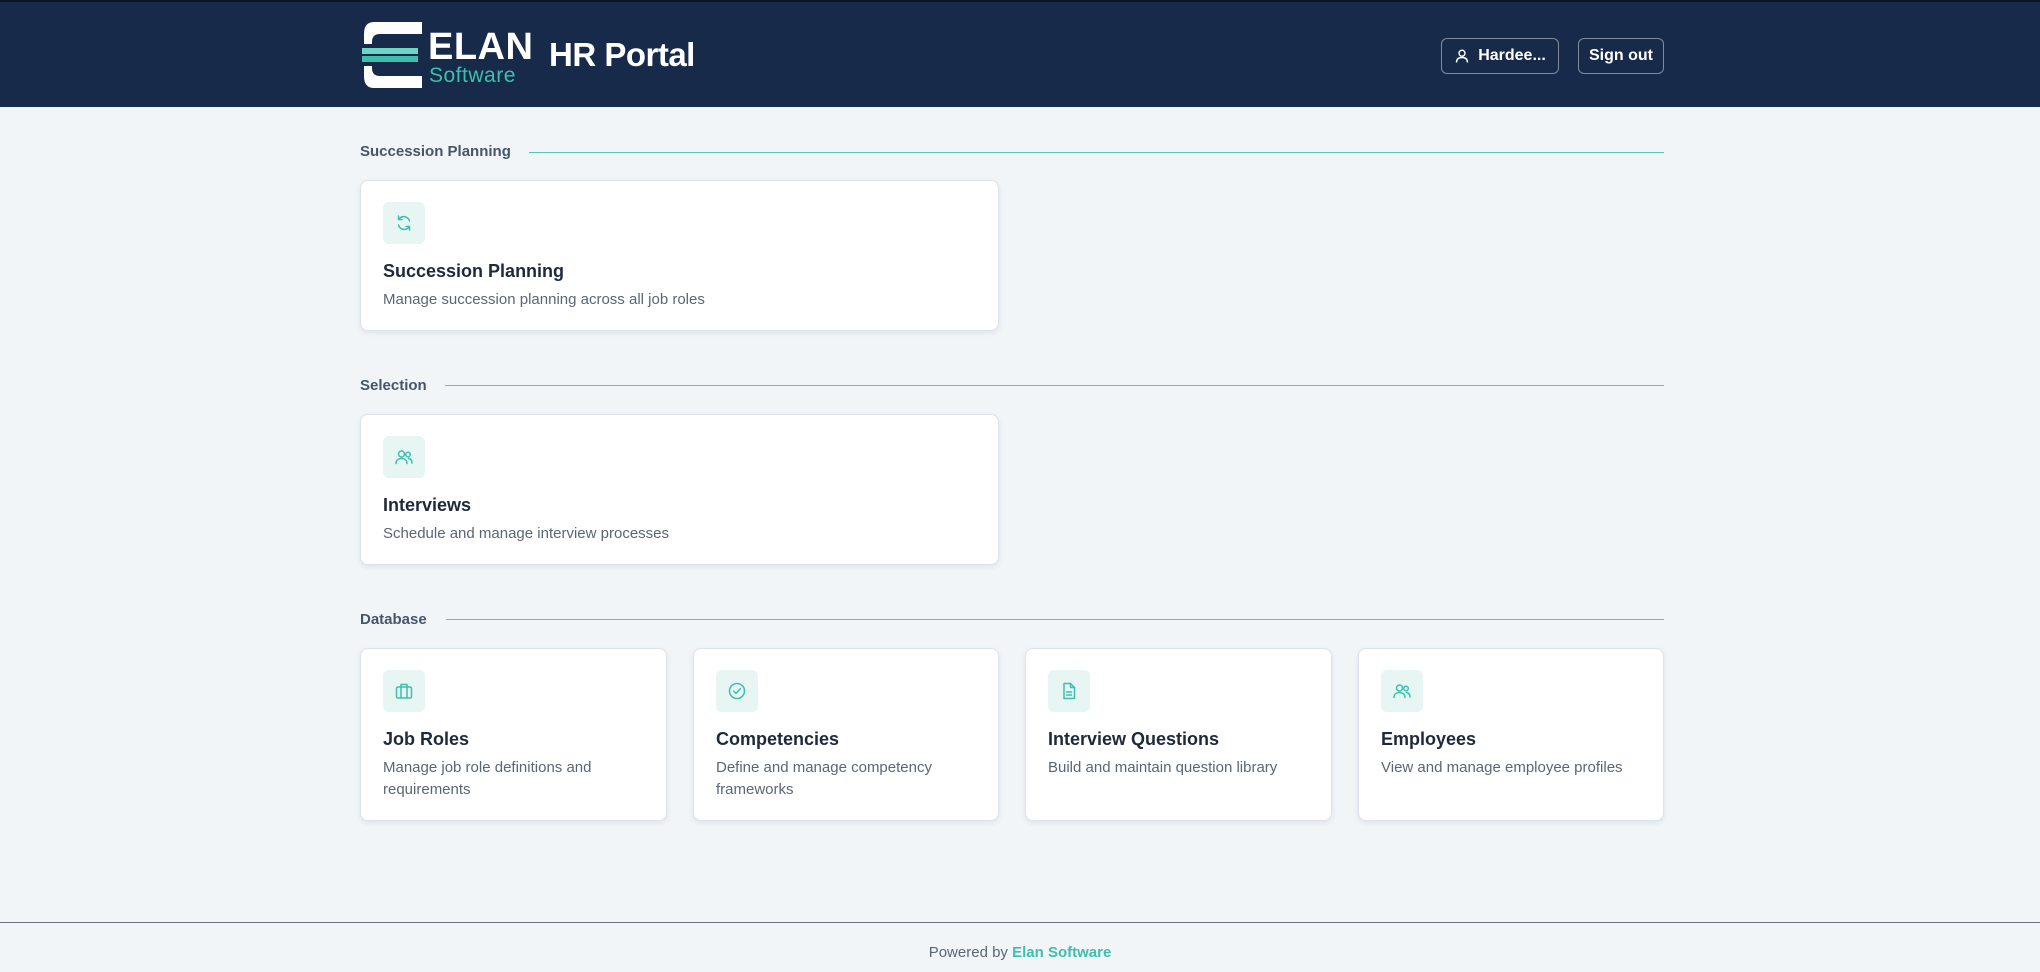  I want to click on card-title: Job Roles, so click(426, 739).